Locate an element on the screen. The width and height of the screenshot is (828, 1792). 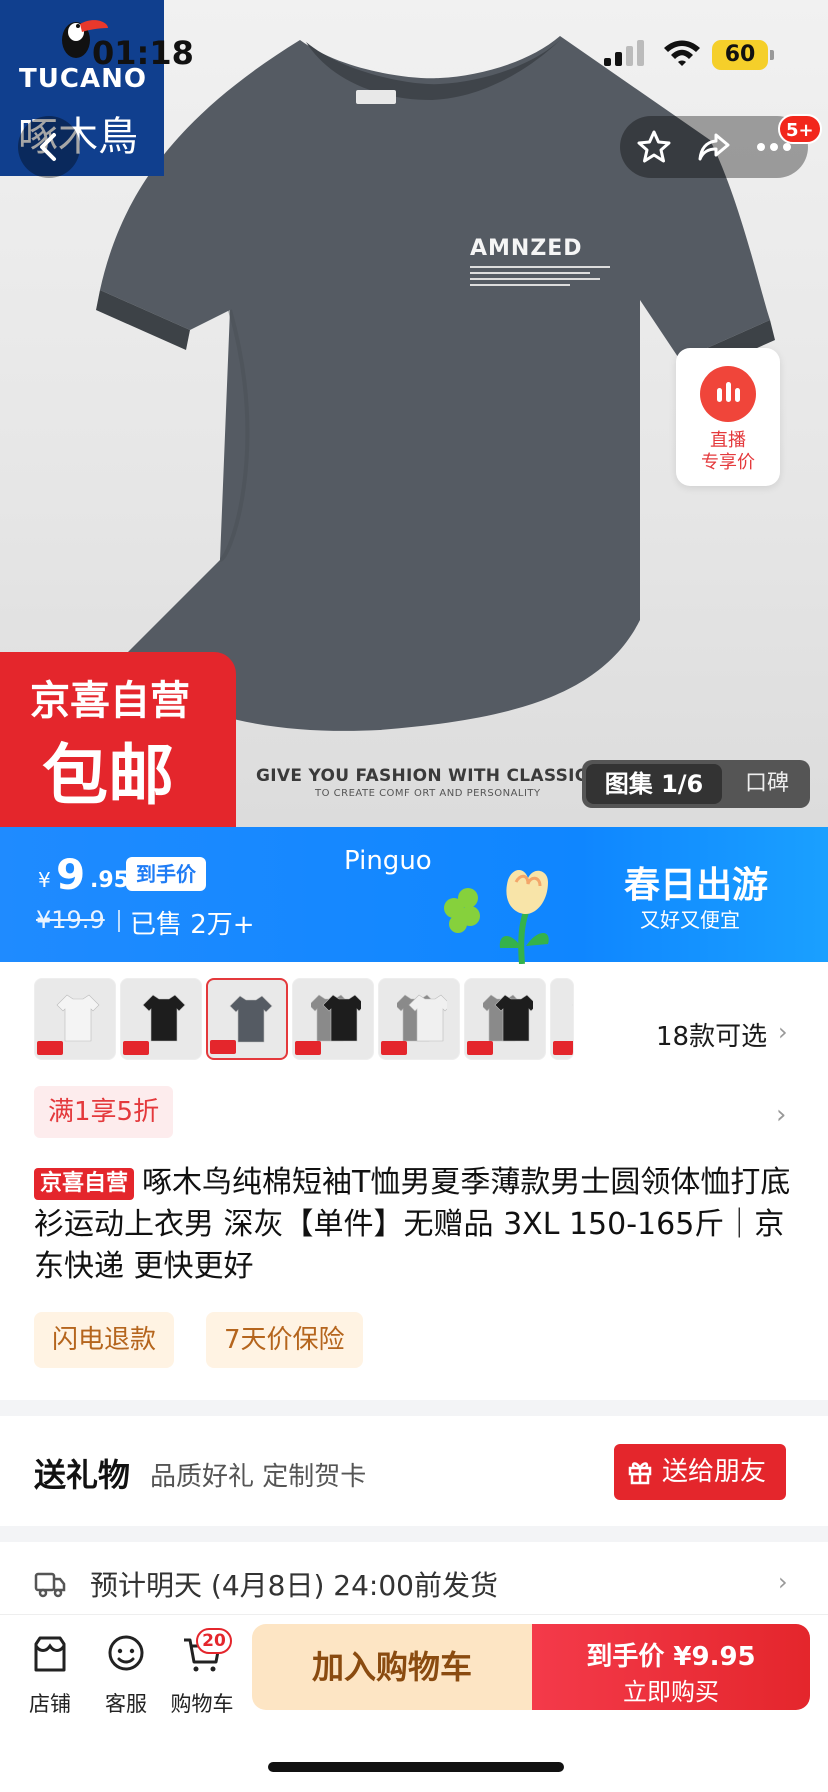
tab-gallery: 图集 1/6 is located at coordinates (654, 784).